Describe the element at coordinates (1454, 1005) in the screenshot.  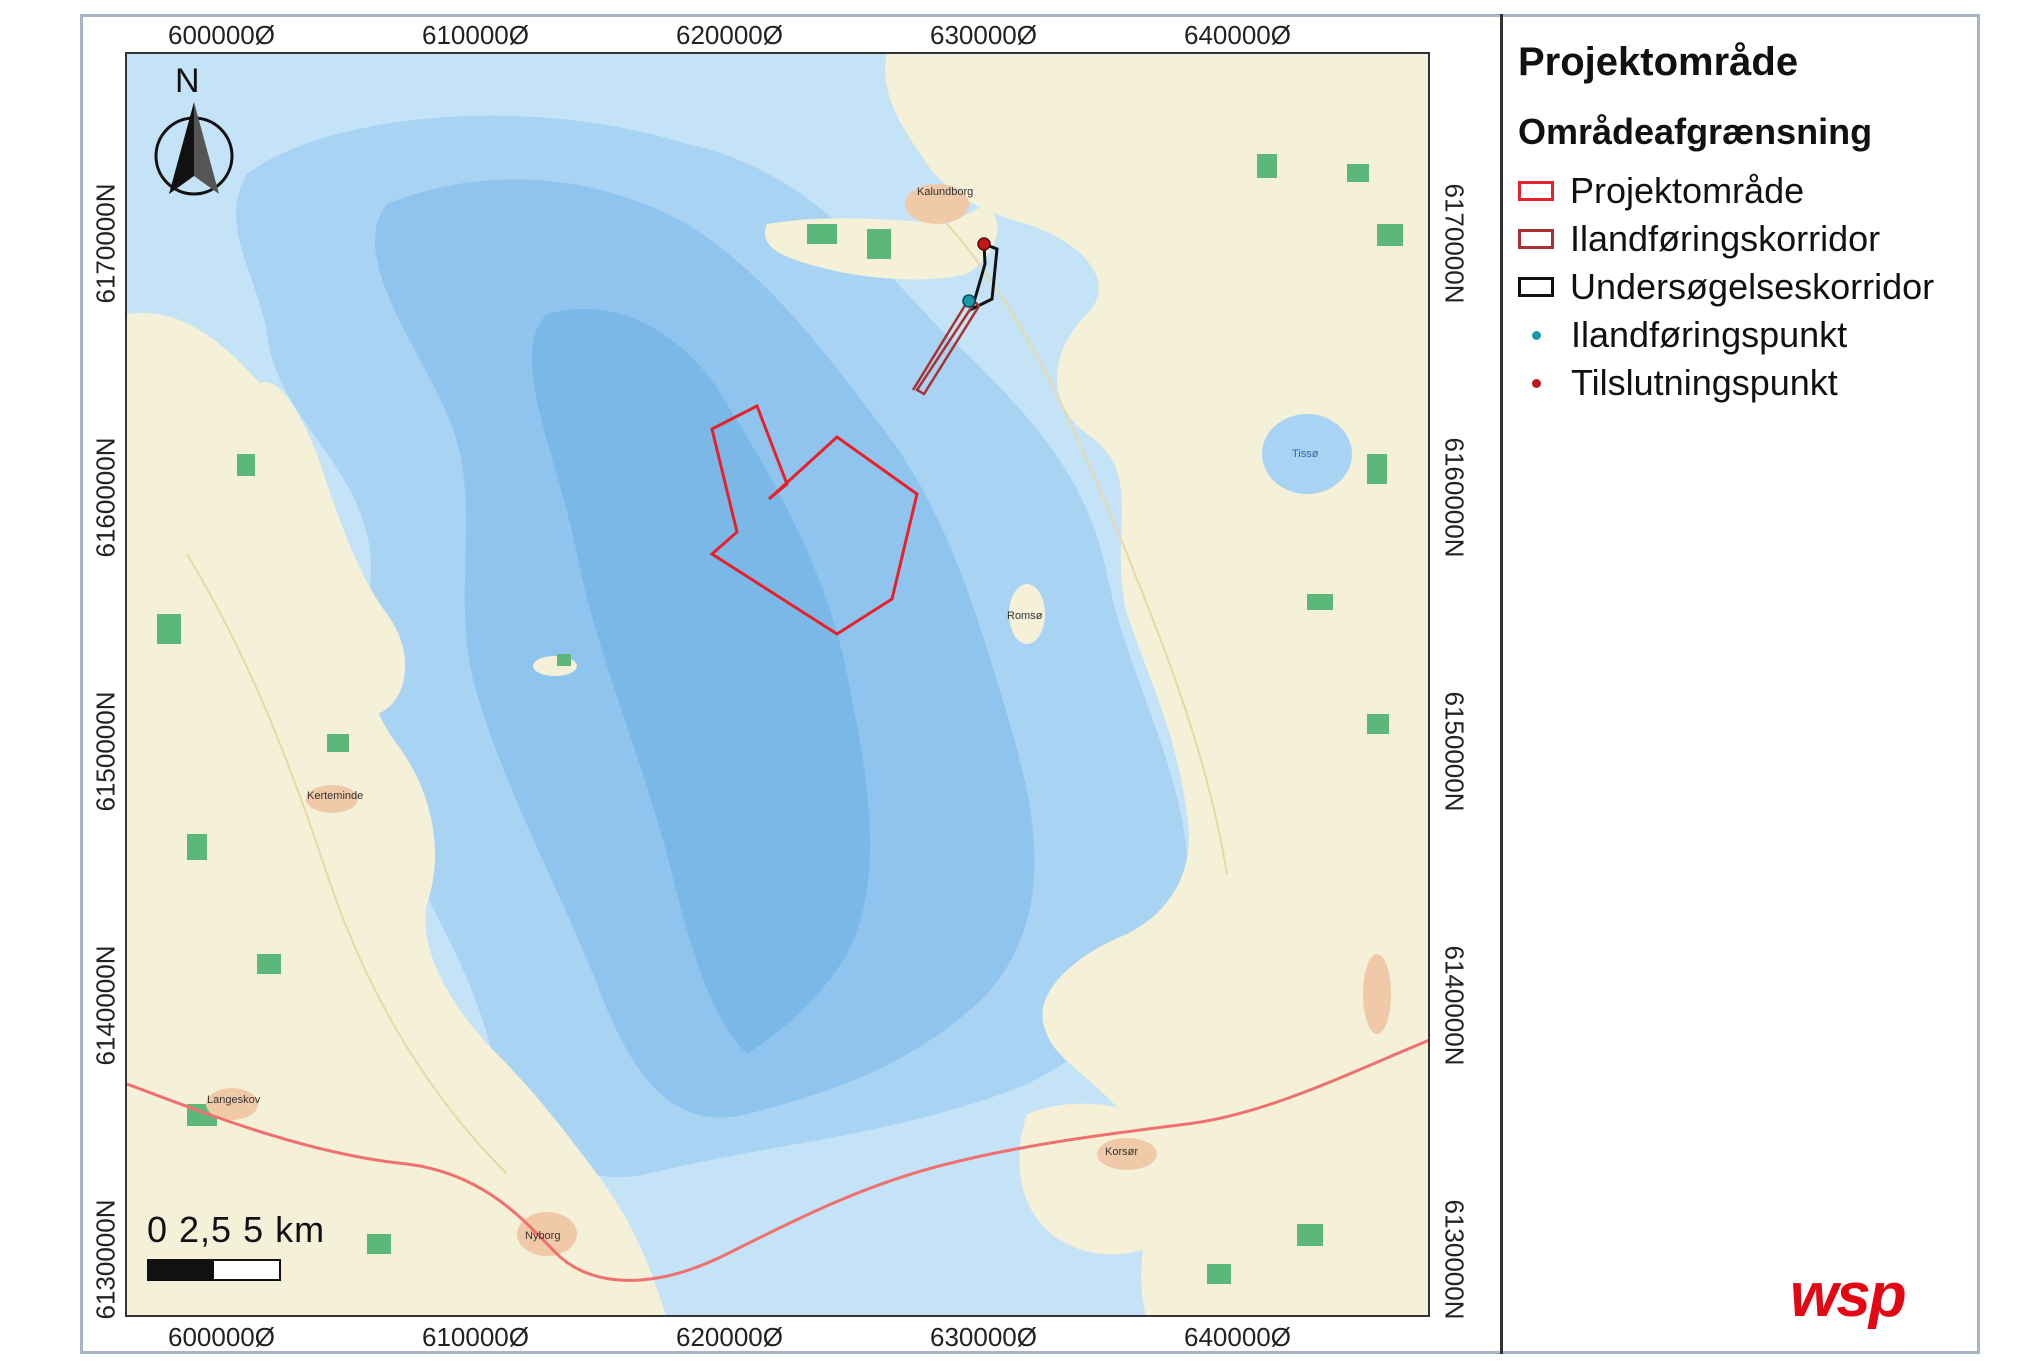
I see `y-tick-right-4: 6140000N` at that location.